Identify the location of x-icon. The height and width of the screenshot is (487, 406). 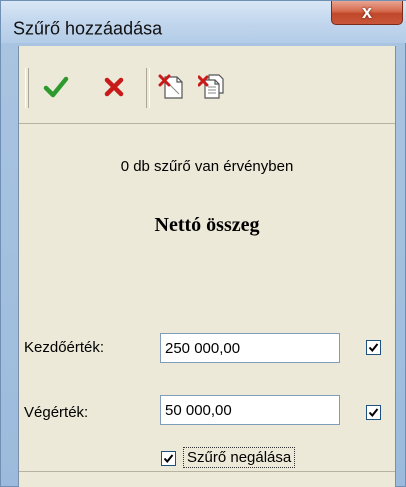
(114, 87).